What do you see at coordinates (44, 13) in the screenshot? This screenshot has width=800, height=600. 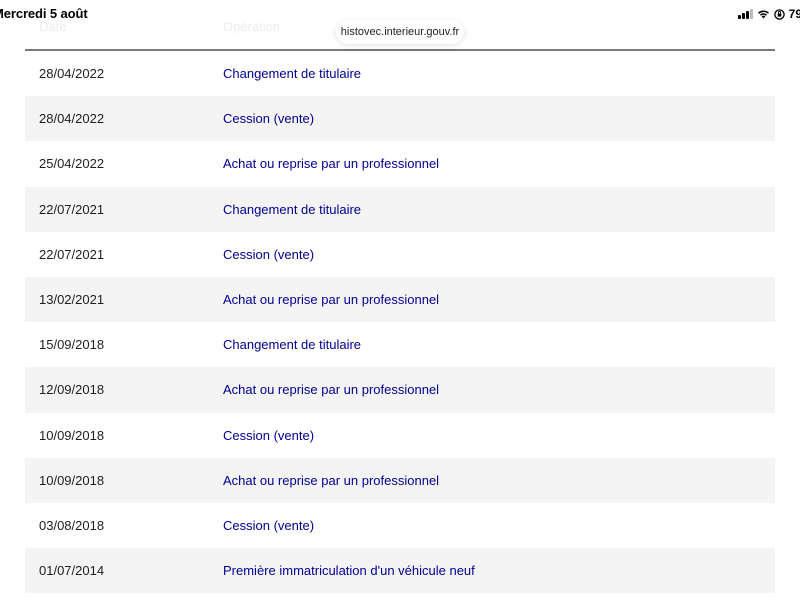 I see `status-time: Mercredi 5 août` at bounding box center [44, 13].